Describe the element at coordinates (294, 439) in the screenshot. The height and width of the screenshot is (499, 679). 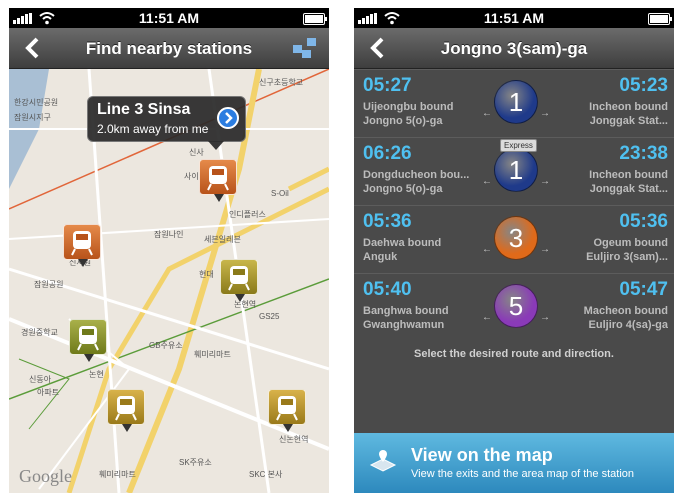
I see `map-label: 신논현역` at that location.